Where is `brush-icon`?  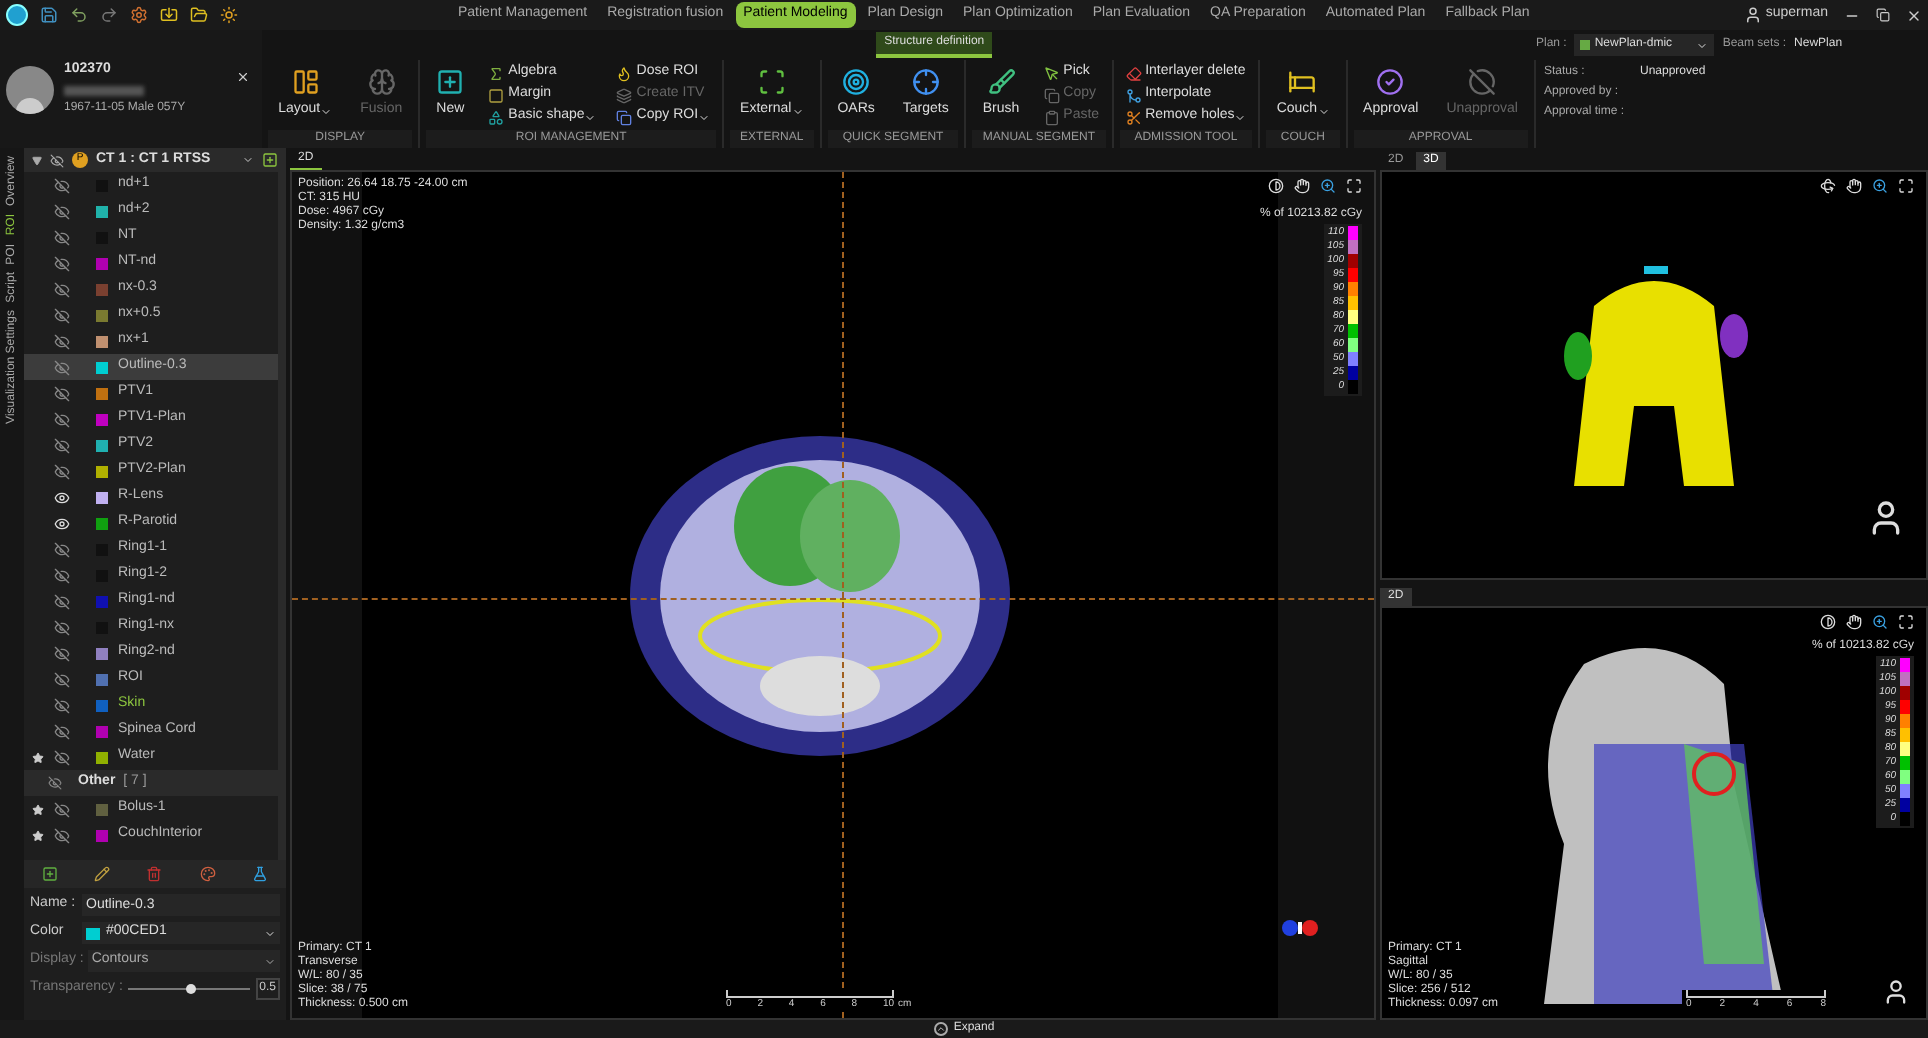 brush-icon is located at coordinates (1001, 82).